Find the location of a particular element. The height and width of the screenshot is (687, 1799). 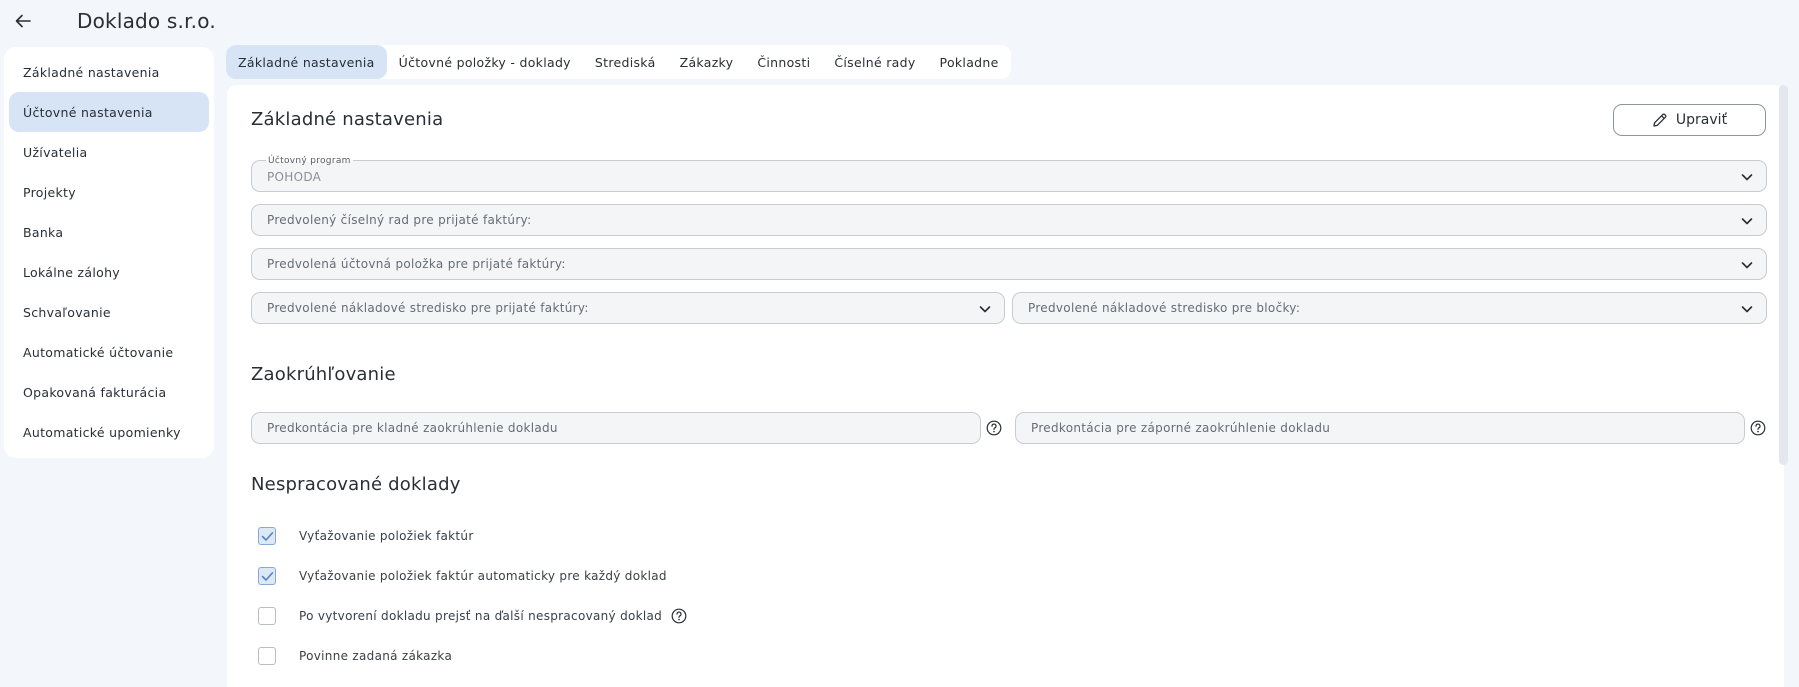

tab-basic-settings: Základné nastavenia is located at coordinates (306, 62).